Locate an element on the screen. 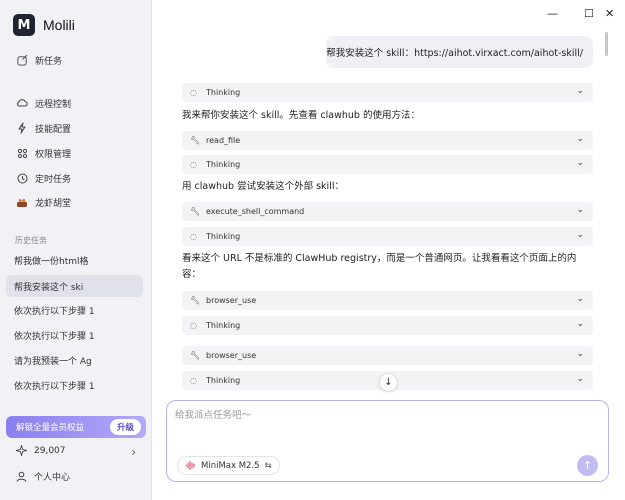  sidebar-item-label: 权限管理 is located at coordinates (53, 154).